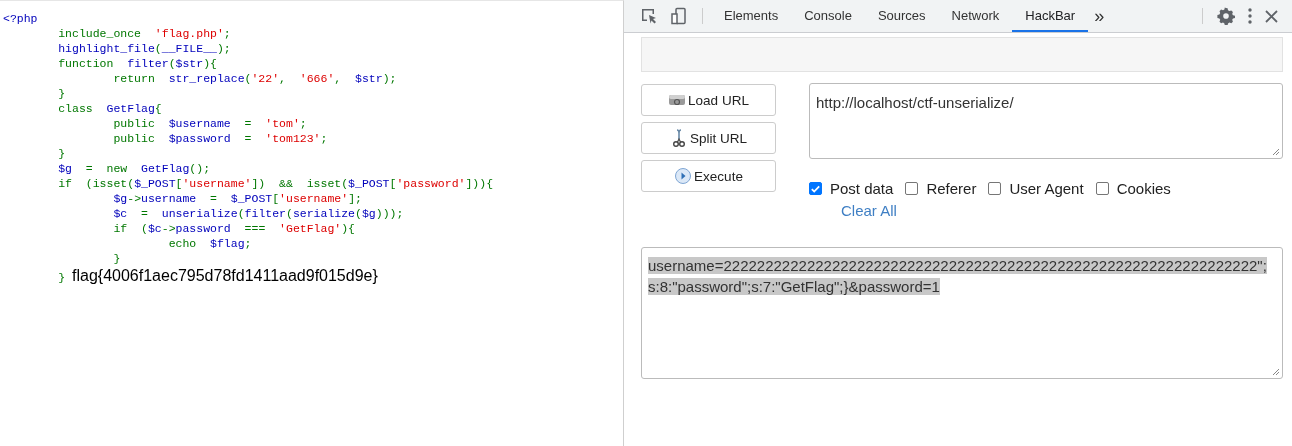 Image resolution: width=1292 pixels, height=446 pixels. I want to click on checkbox-label: Post data, so click(862, 188).